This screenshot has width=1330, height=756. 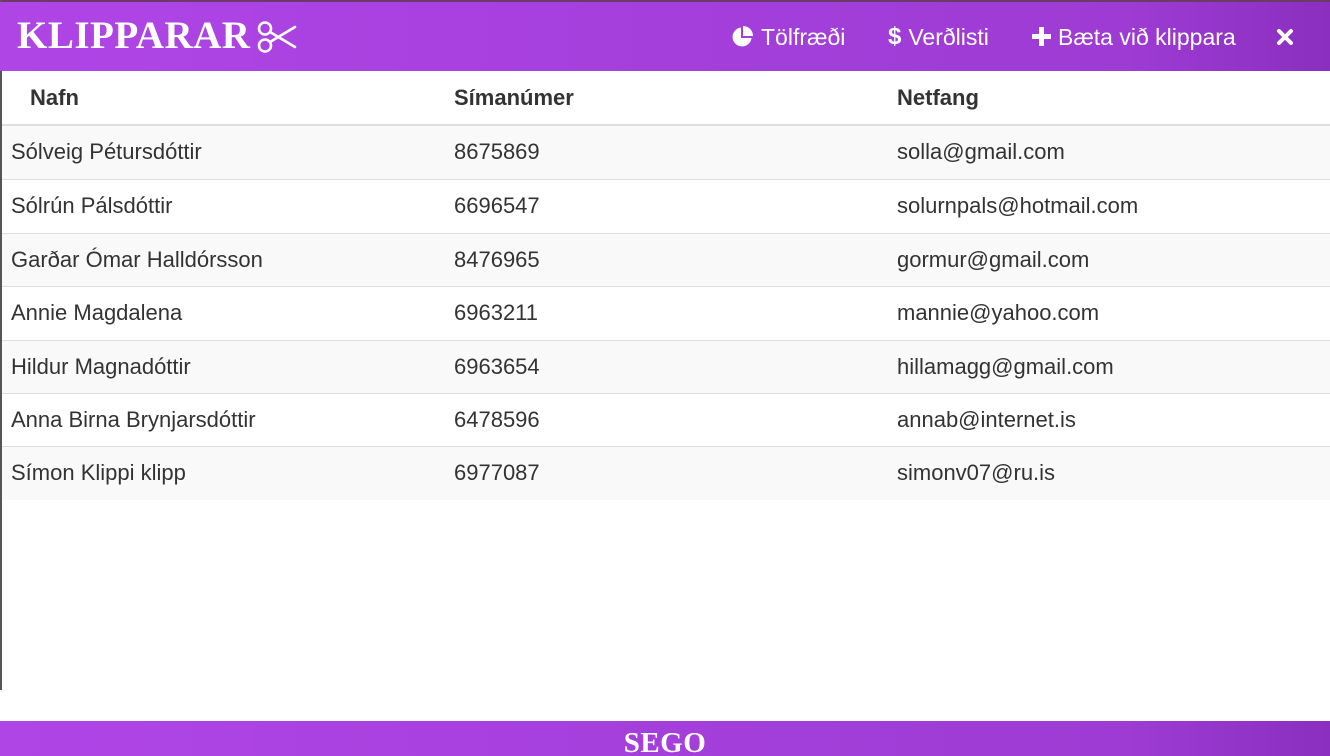 I want to click on barber-phone: 8675869, so click(x=497, y=151).